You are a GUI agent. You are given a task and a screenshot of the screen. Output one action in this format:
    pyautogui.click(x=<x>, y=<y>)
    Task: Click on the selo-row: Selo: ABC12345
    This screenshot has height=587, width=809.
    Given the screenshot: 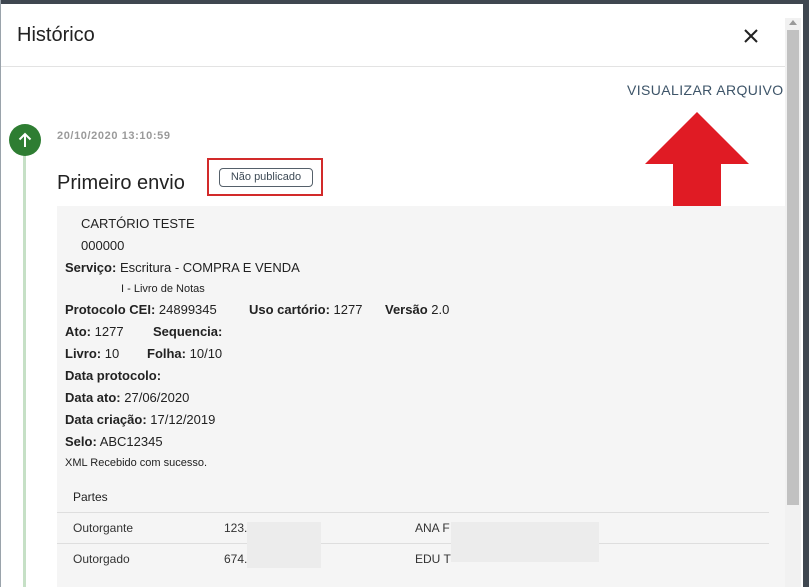 What is the action you would take?
    pyautogui.click(x=114, y=441)
    